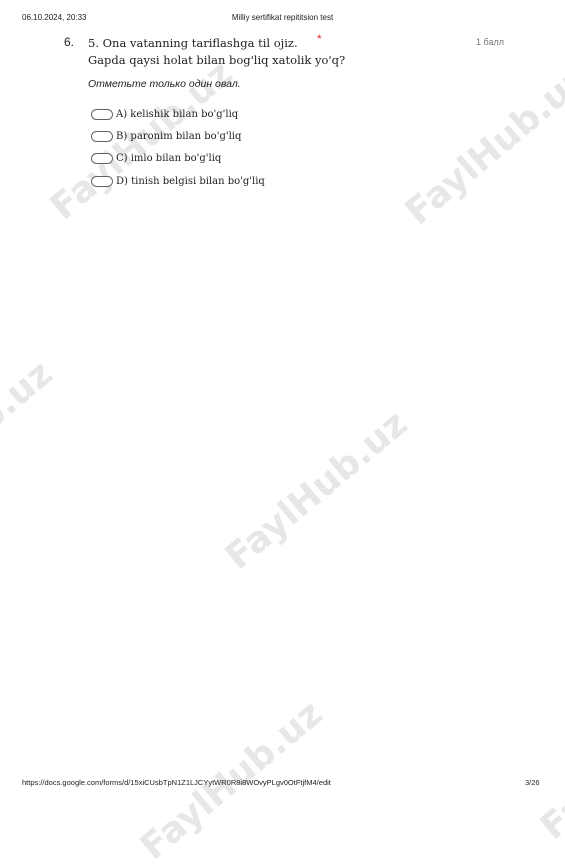 The height and width of the screenshot is (868, 565). I want to click on option-a: A) kelishik bilan bo'g'liq, so click(164, 114).